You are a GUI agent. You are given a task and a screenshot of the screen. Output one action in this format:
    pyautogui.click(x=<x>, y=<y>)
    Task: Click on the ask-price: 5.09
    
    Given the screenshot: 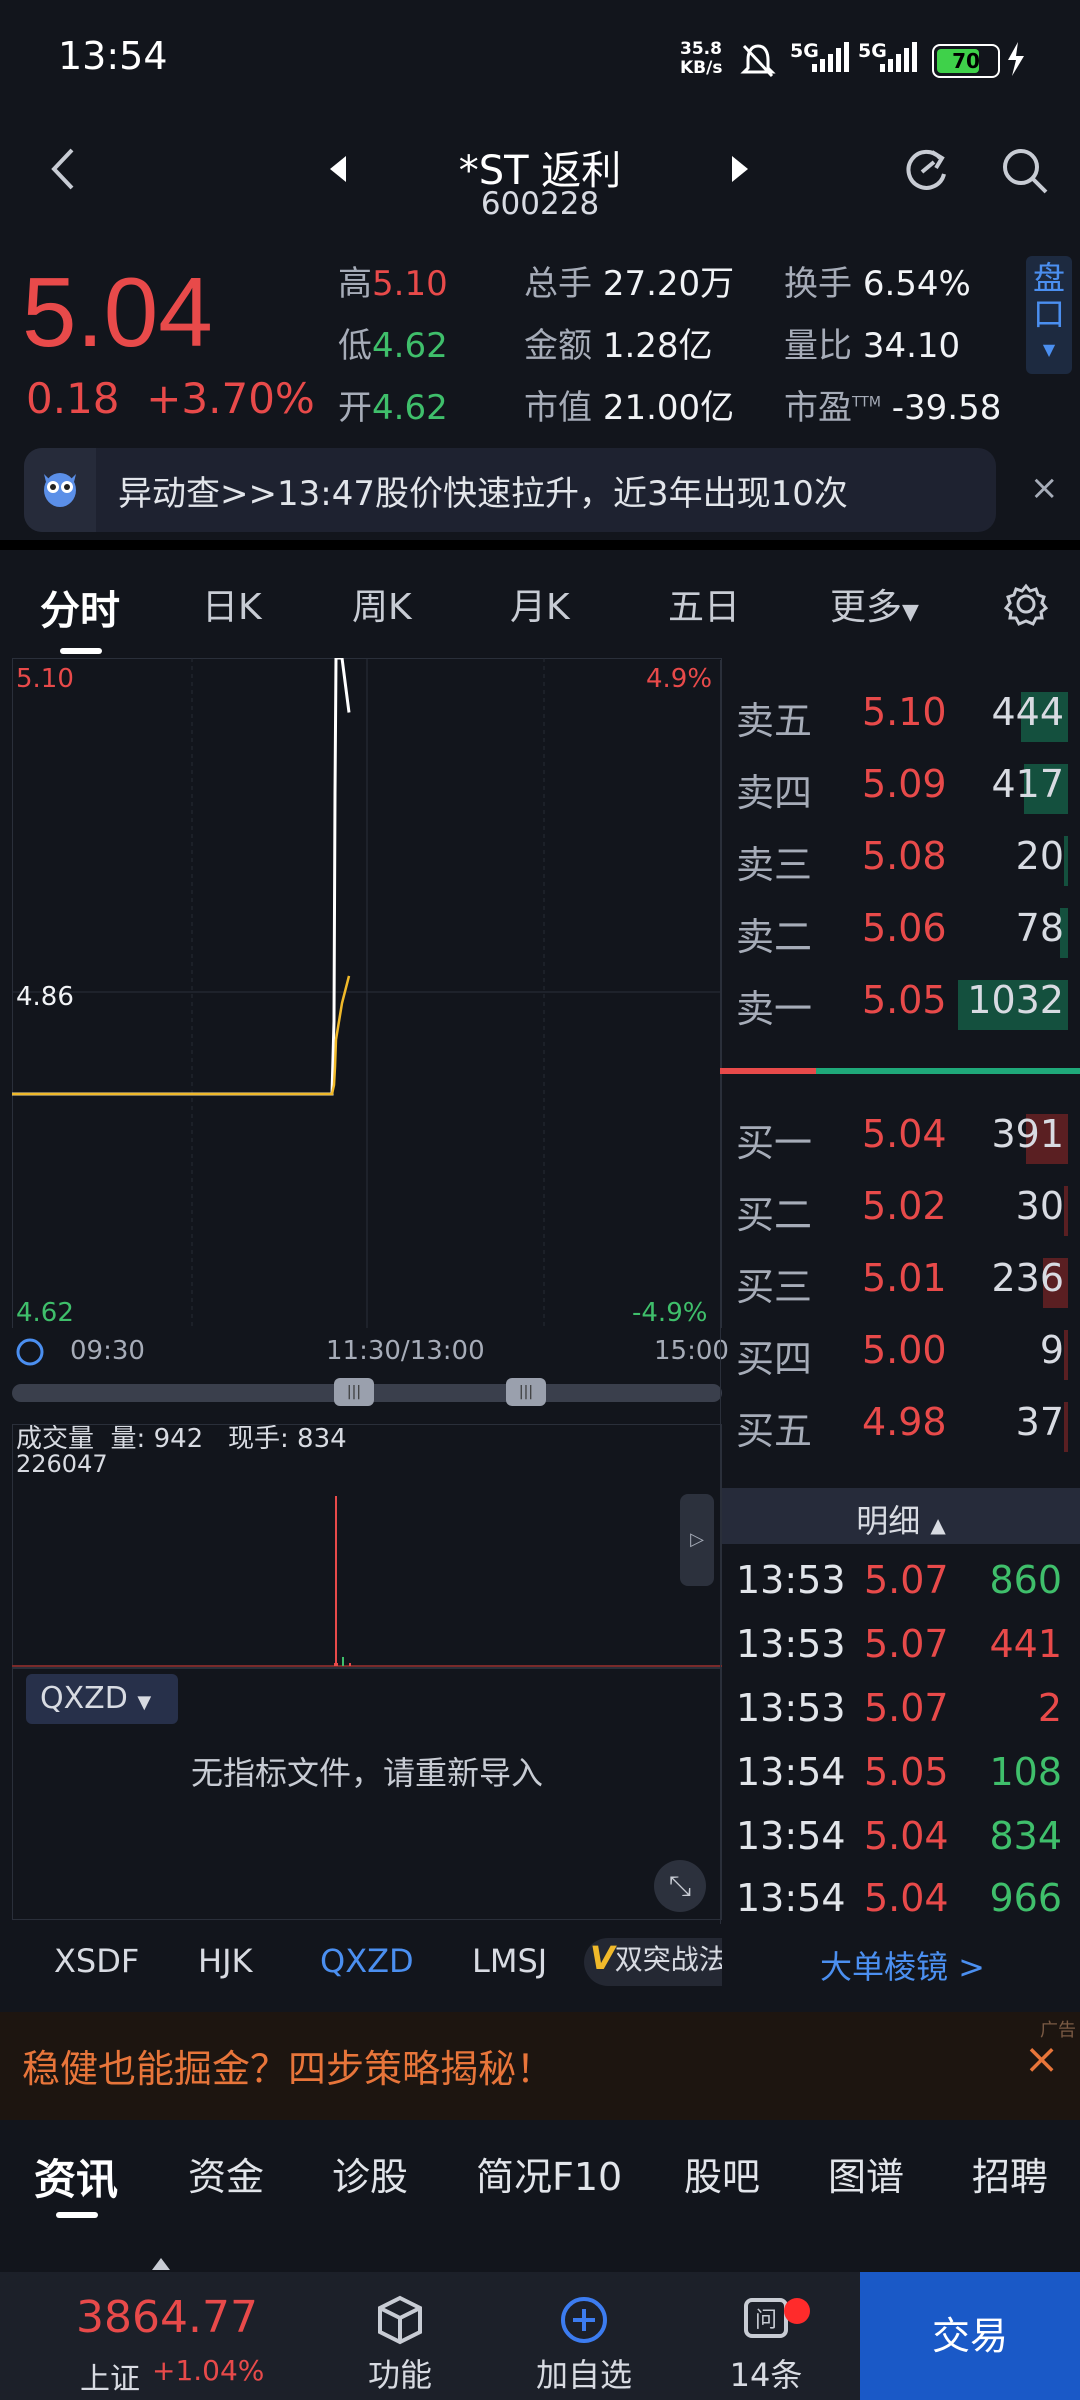 What is the action you would take?
    pyautogui.click(x=904, y=784)
    